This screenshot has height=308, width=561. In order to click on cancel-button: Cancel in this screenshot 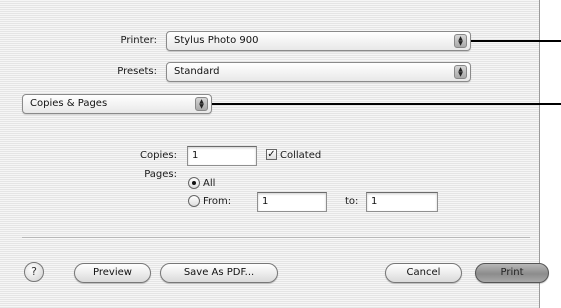, I will do `click(423, 273)`.